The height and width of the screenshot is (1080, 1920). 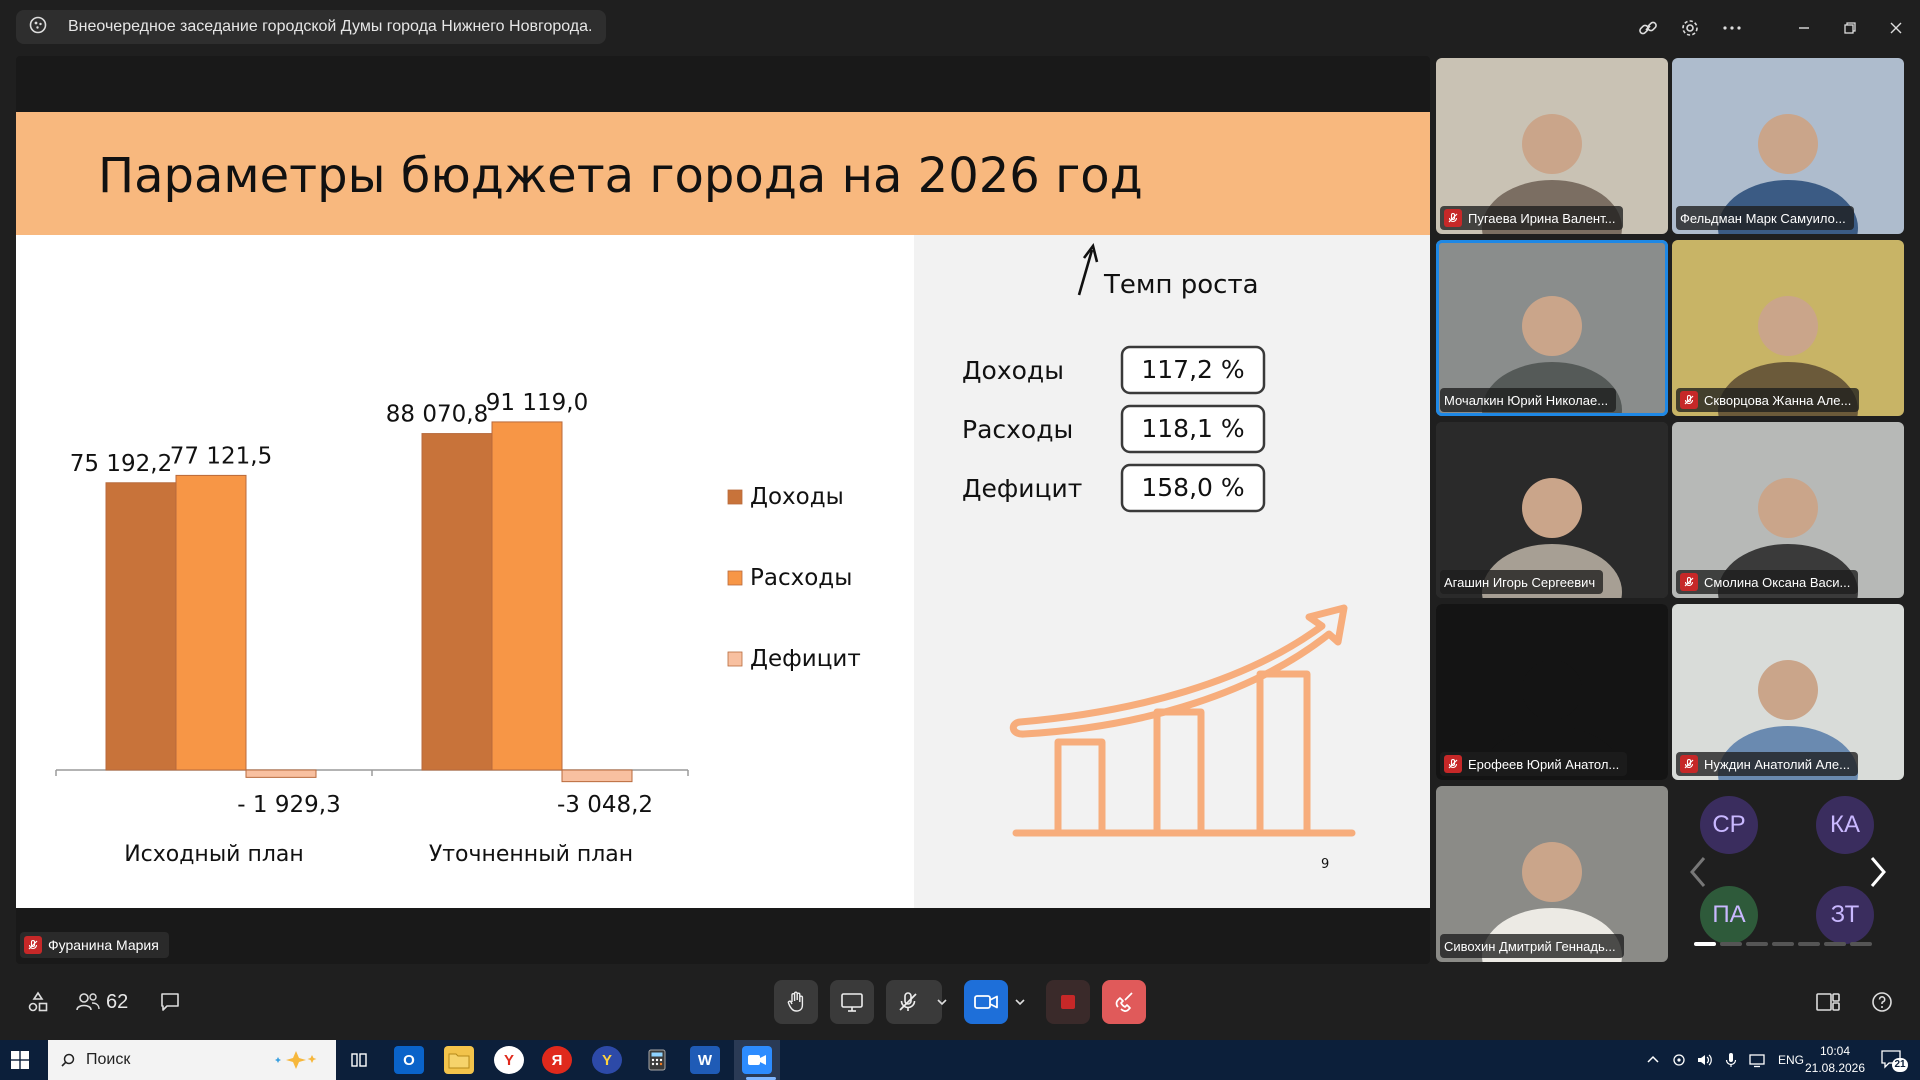 What do you see at coordinates (359, 1060) in the screenshot?
I see `task-view-icon` at bounding box center [359, 1060].